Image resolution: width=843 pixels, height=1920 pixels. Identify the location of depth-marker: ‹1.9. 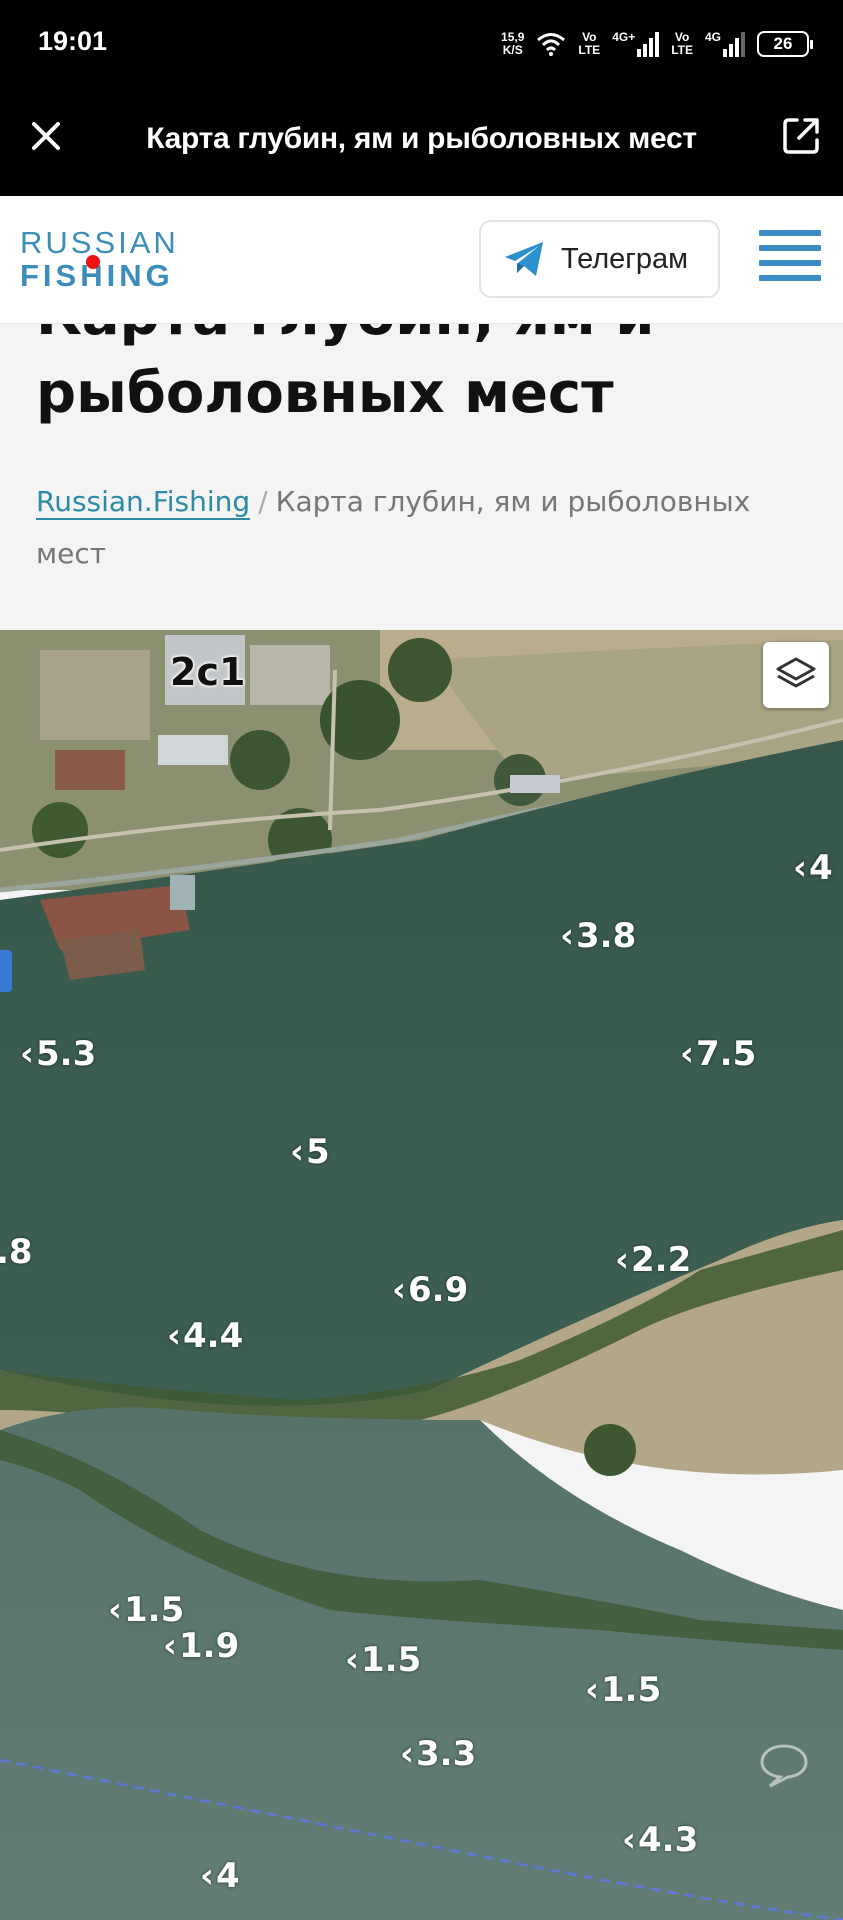
(201, 1646).